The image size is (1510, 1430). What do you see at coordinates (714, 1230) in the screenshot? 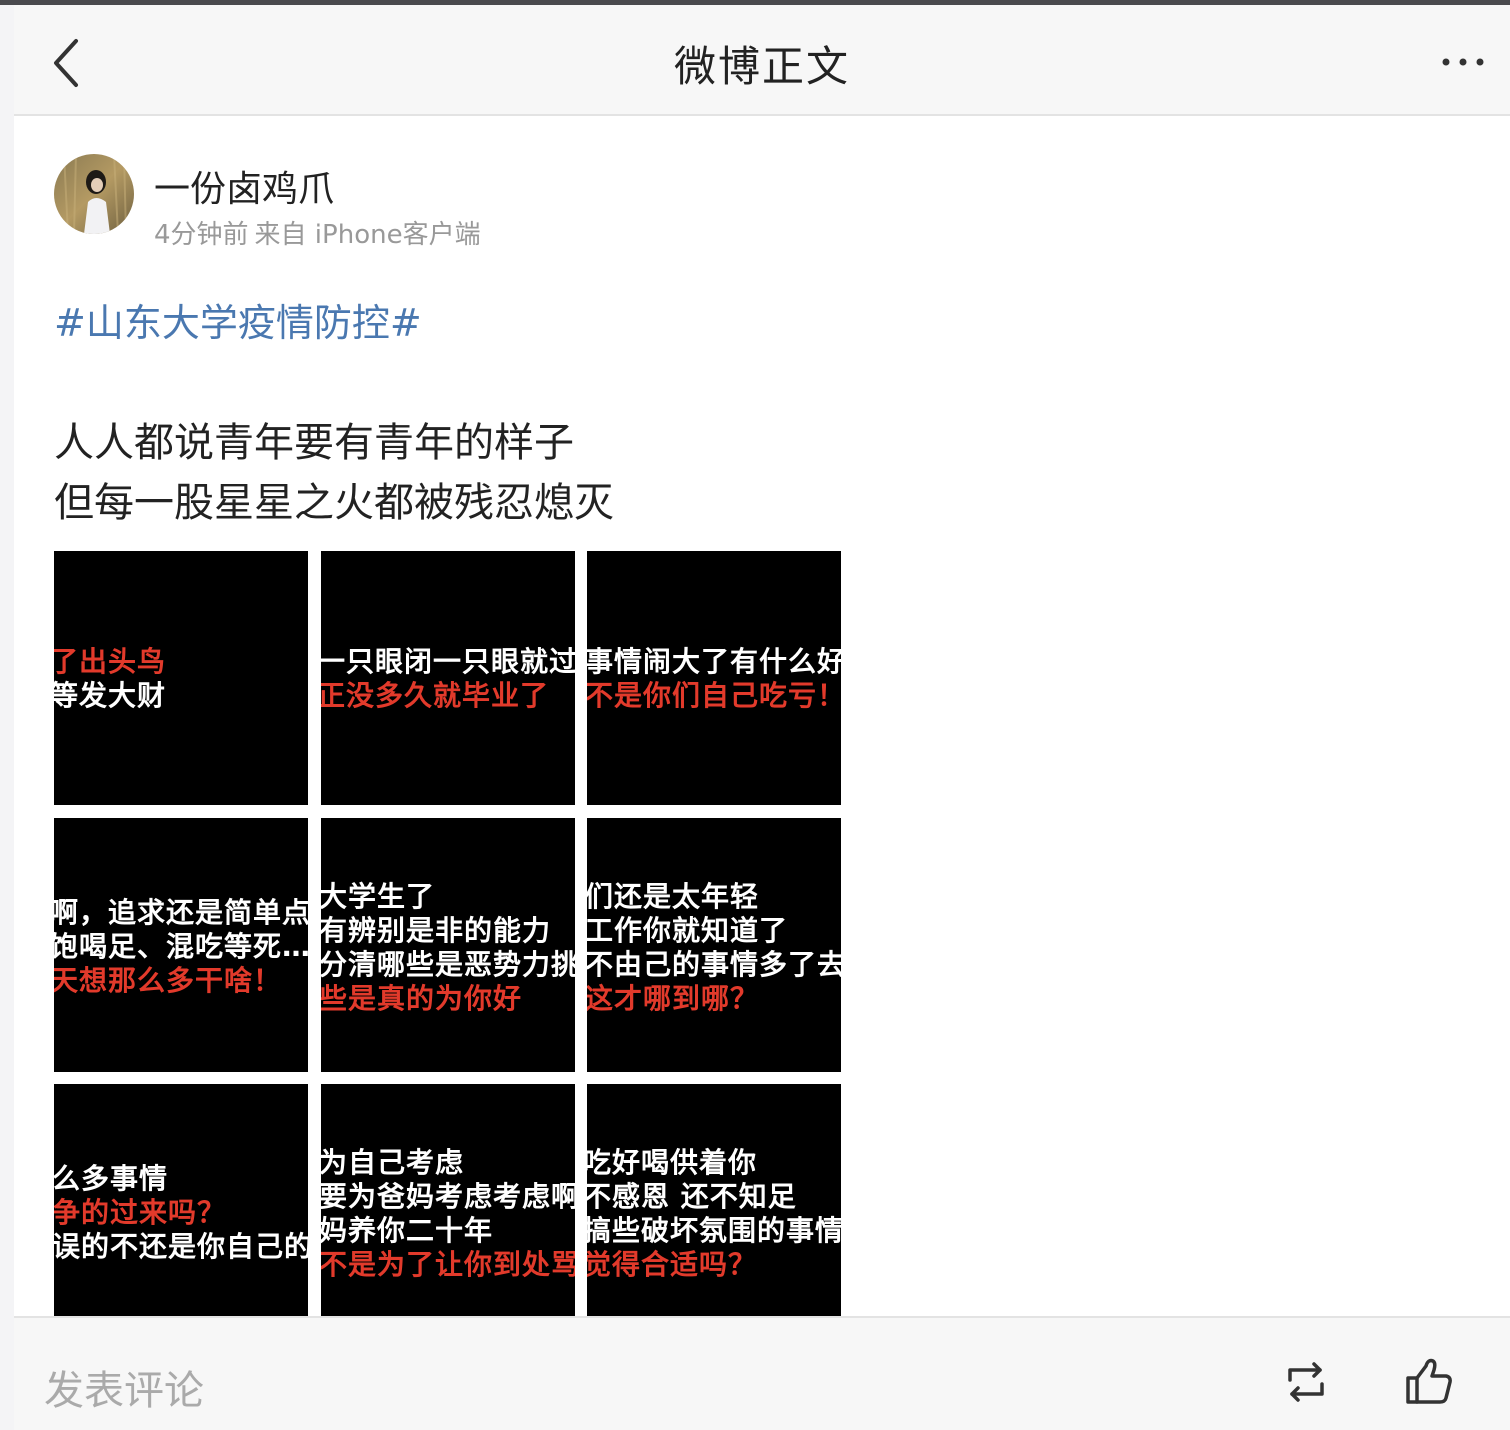
I see `image-caption-line: 搞些破坏氛围的事情` at bounding box center [714, 1230].